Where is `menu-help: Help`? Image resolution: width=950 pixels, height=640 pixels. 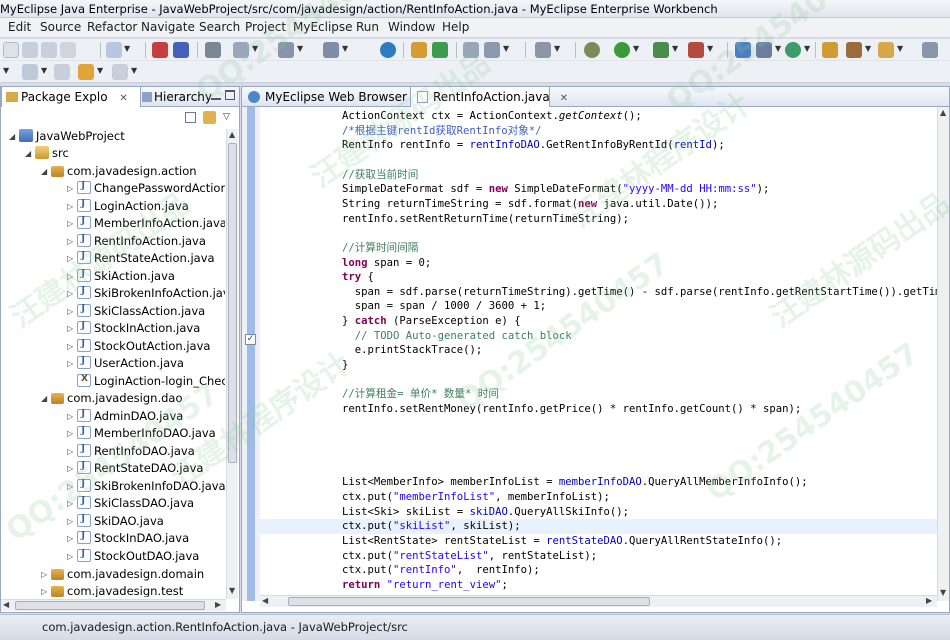 menu-help: Help is located at coordinates (455, 27).